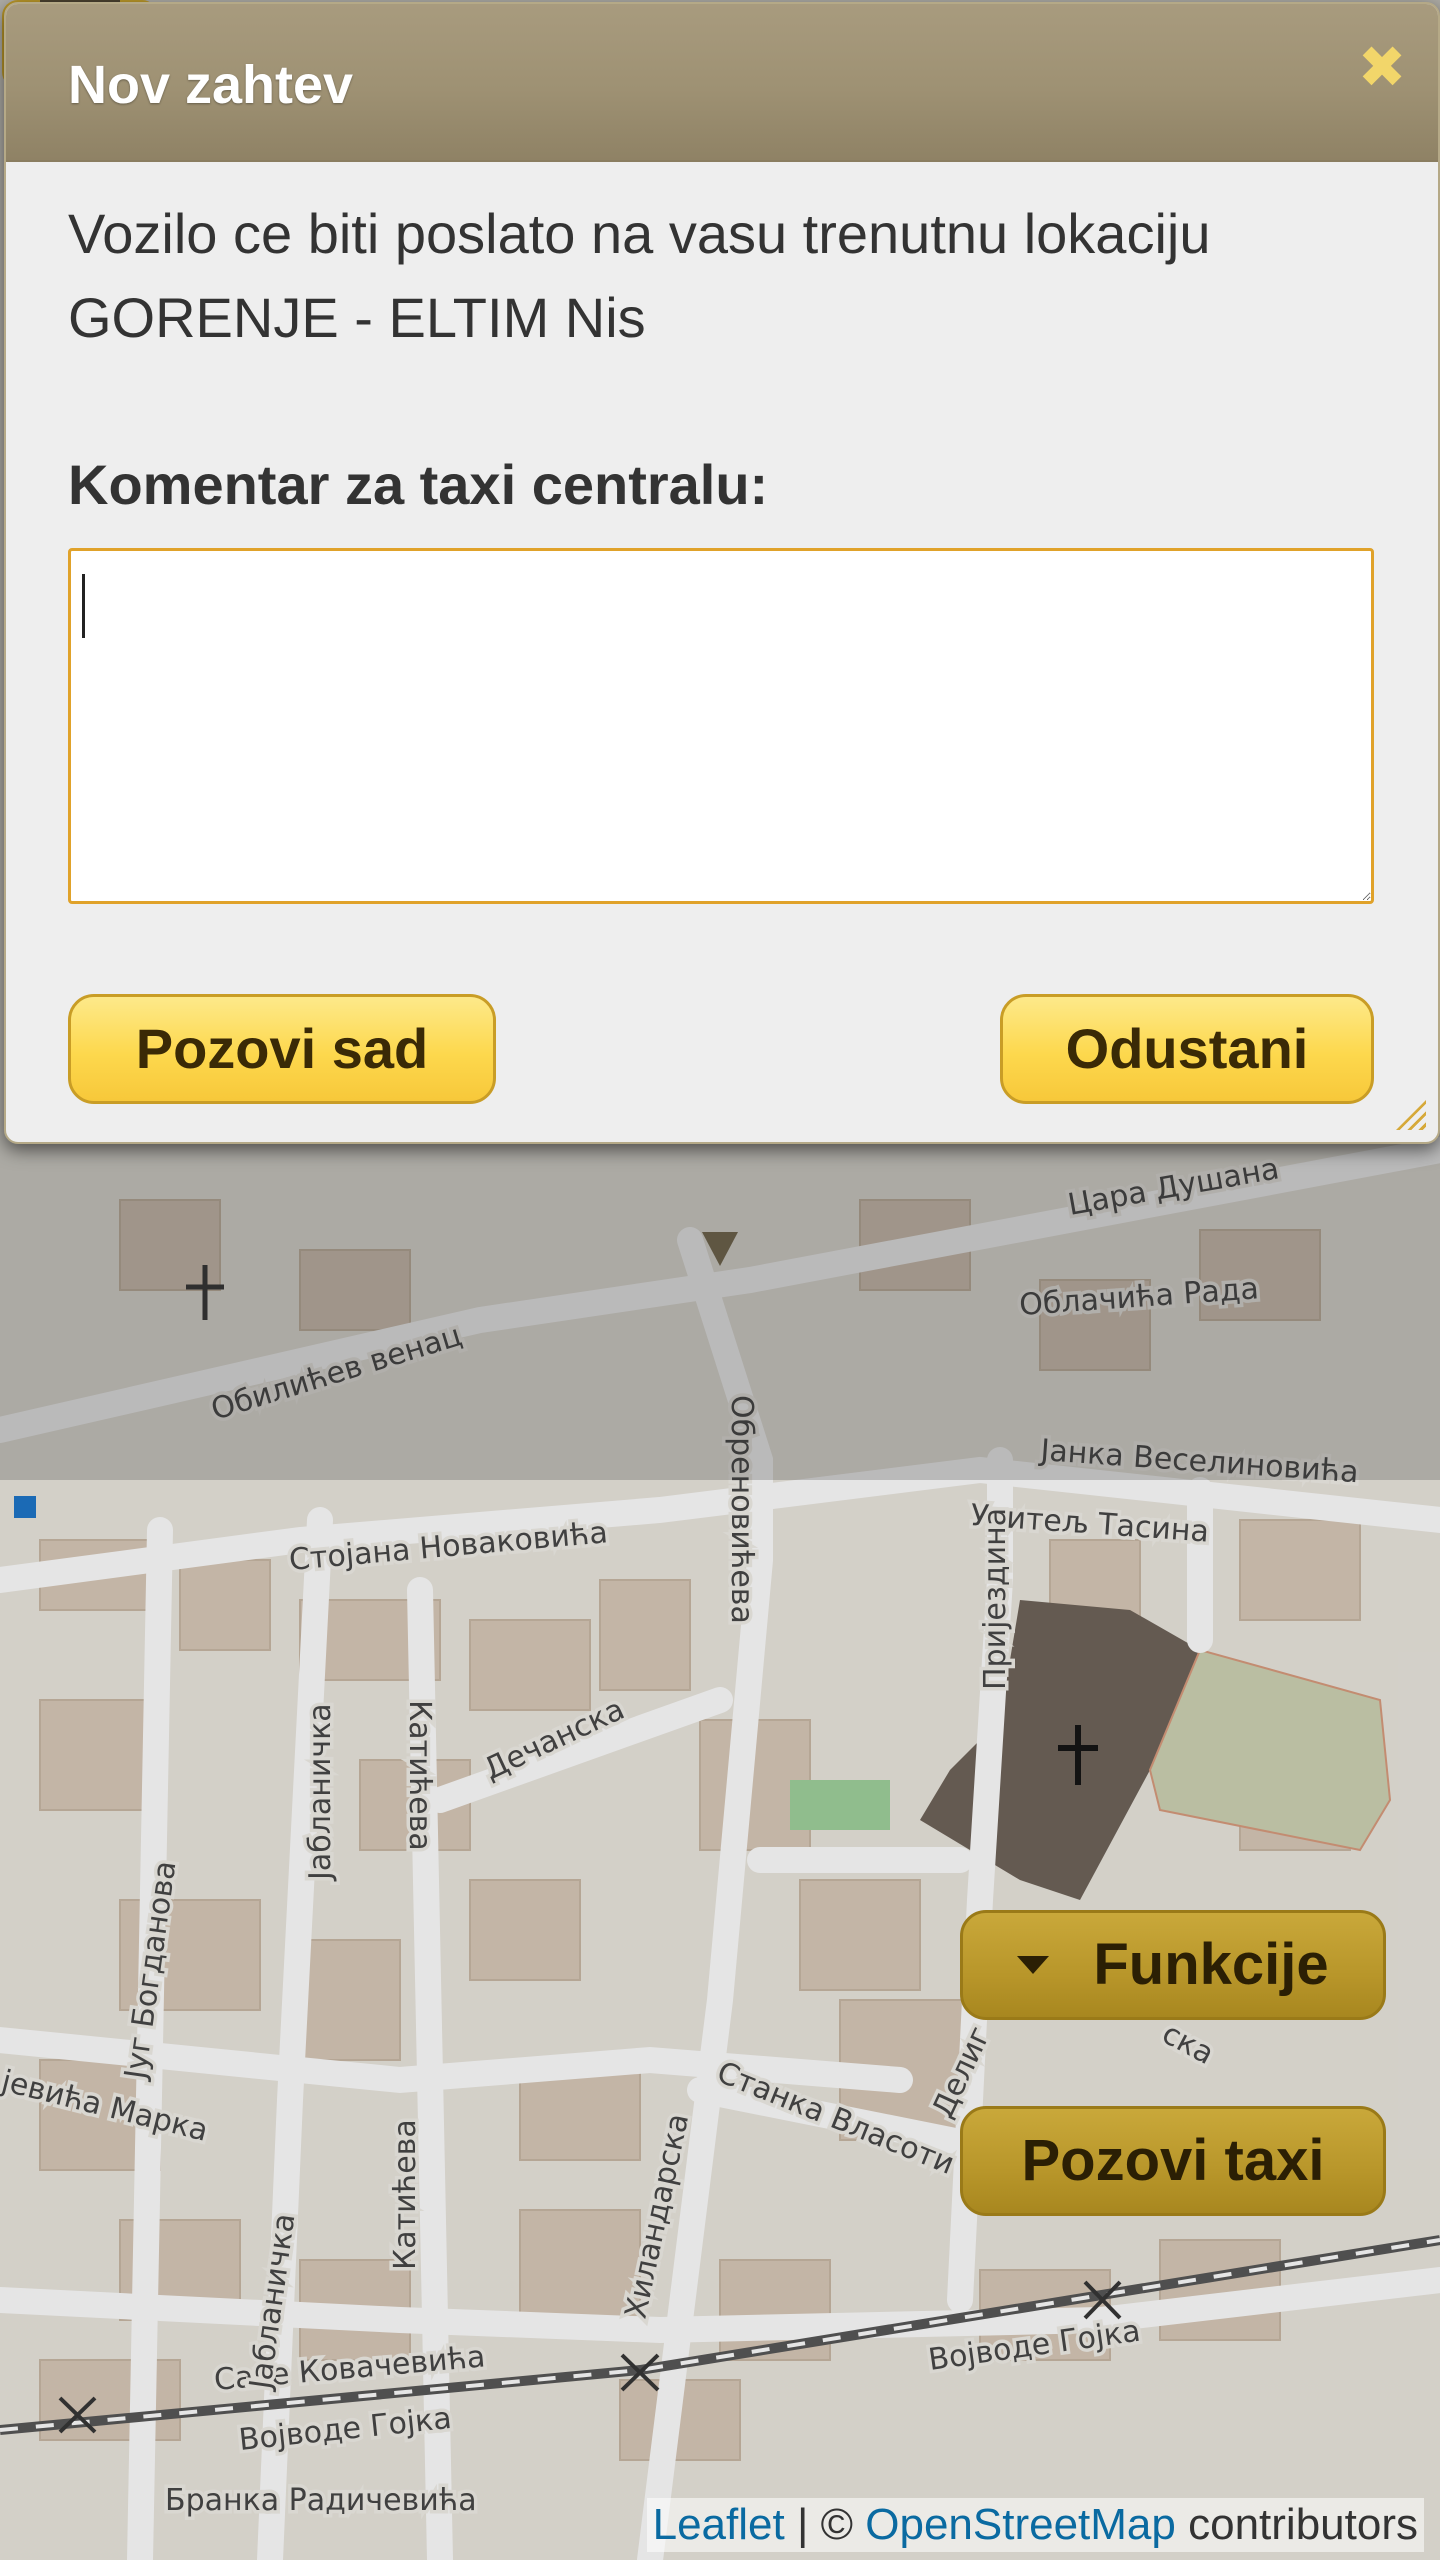  Describe the element at coordinates (1303, 2524) in the screenshot. I see `attribution-contributors: contributors` at that location.